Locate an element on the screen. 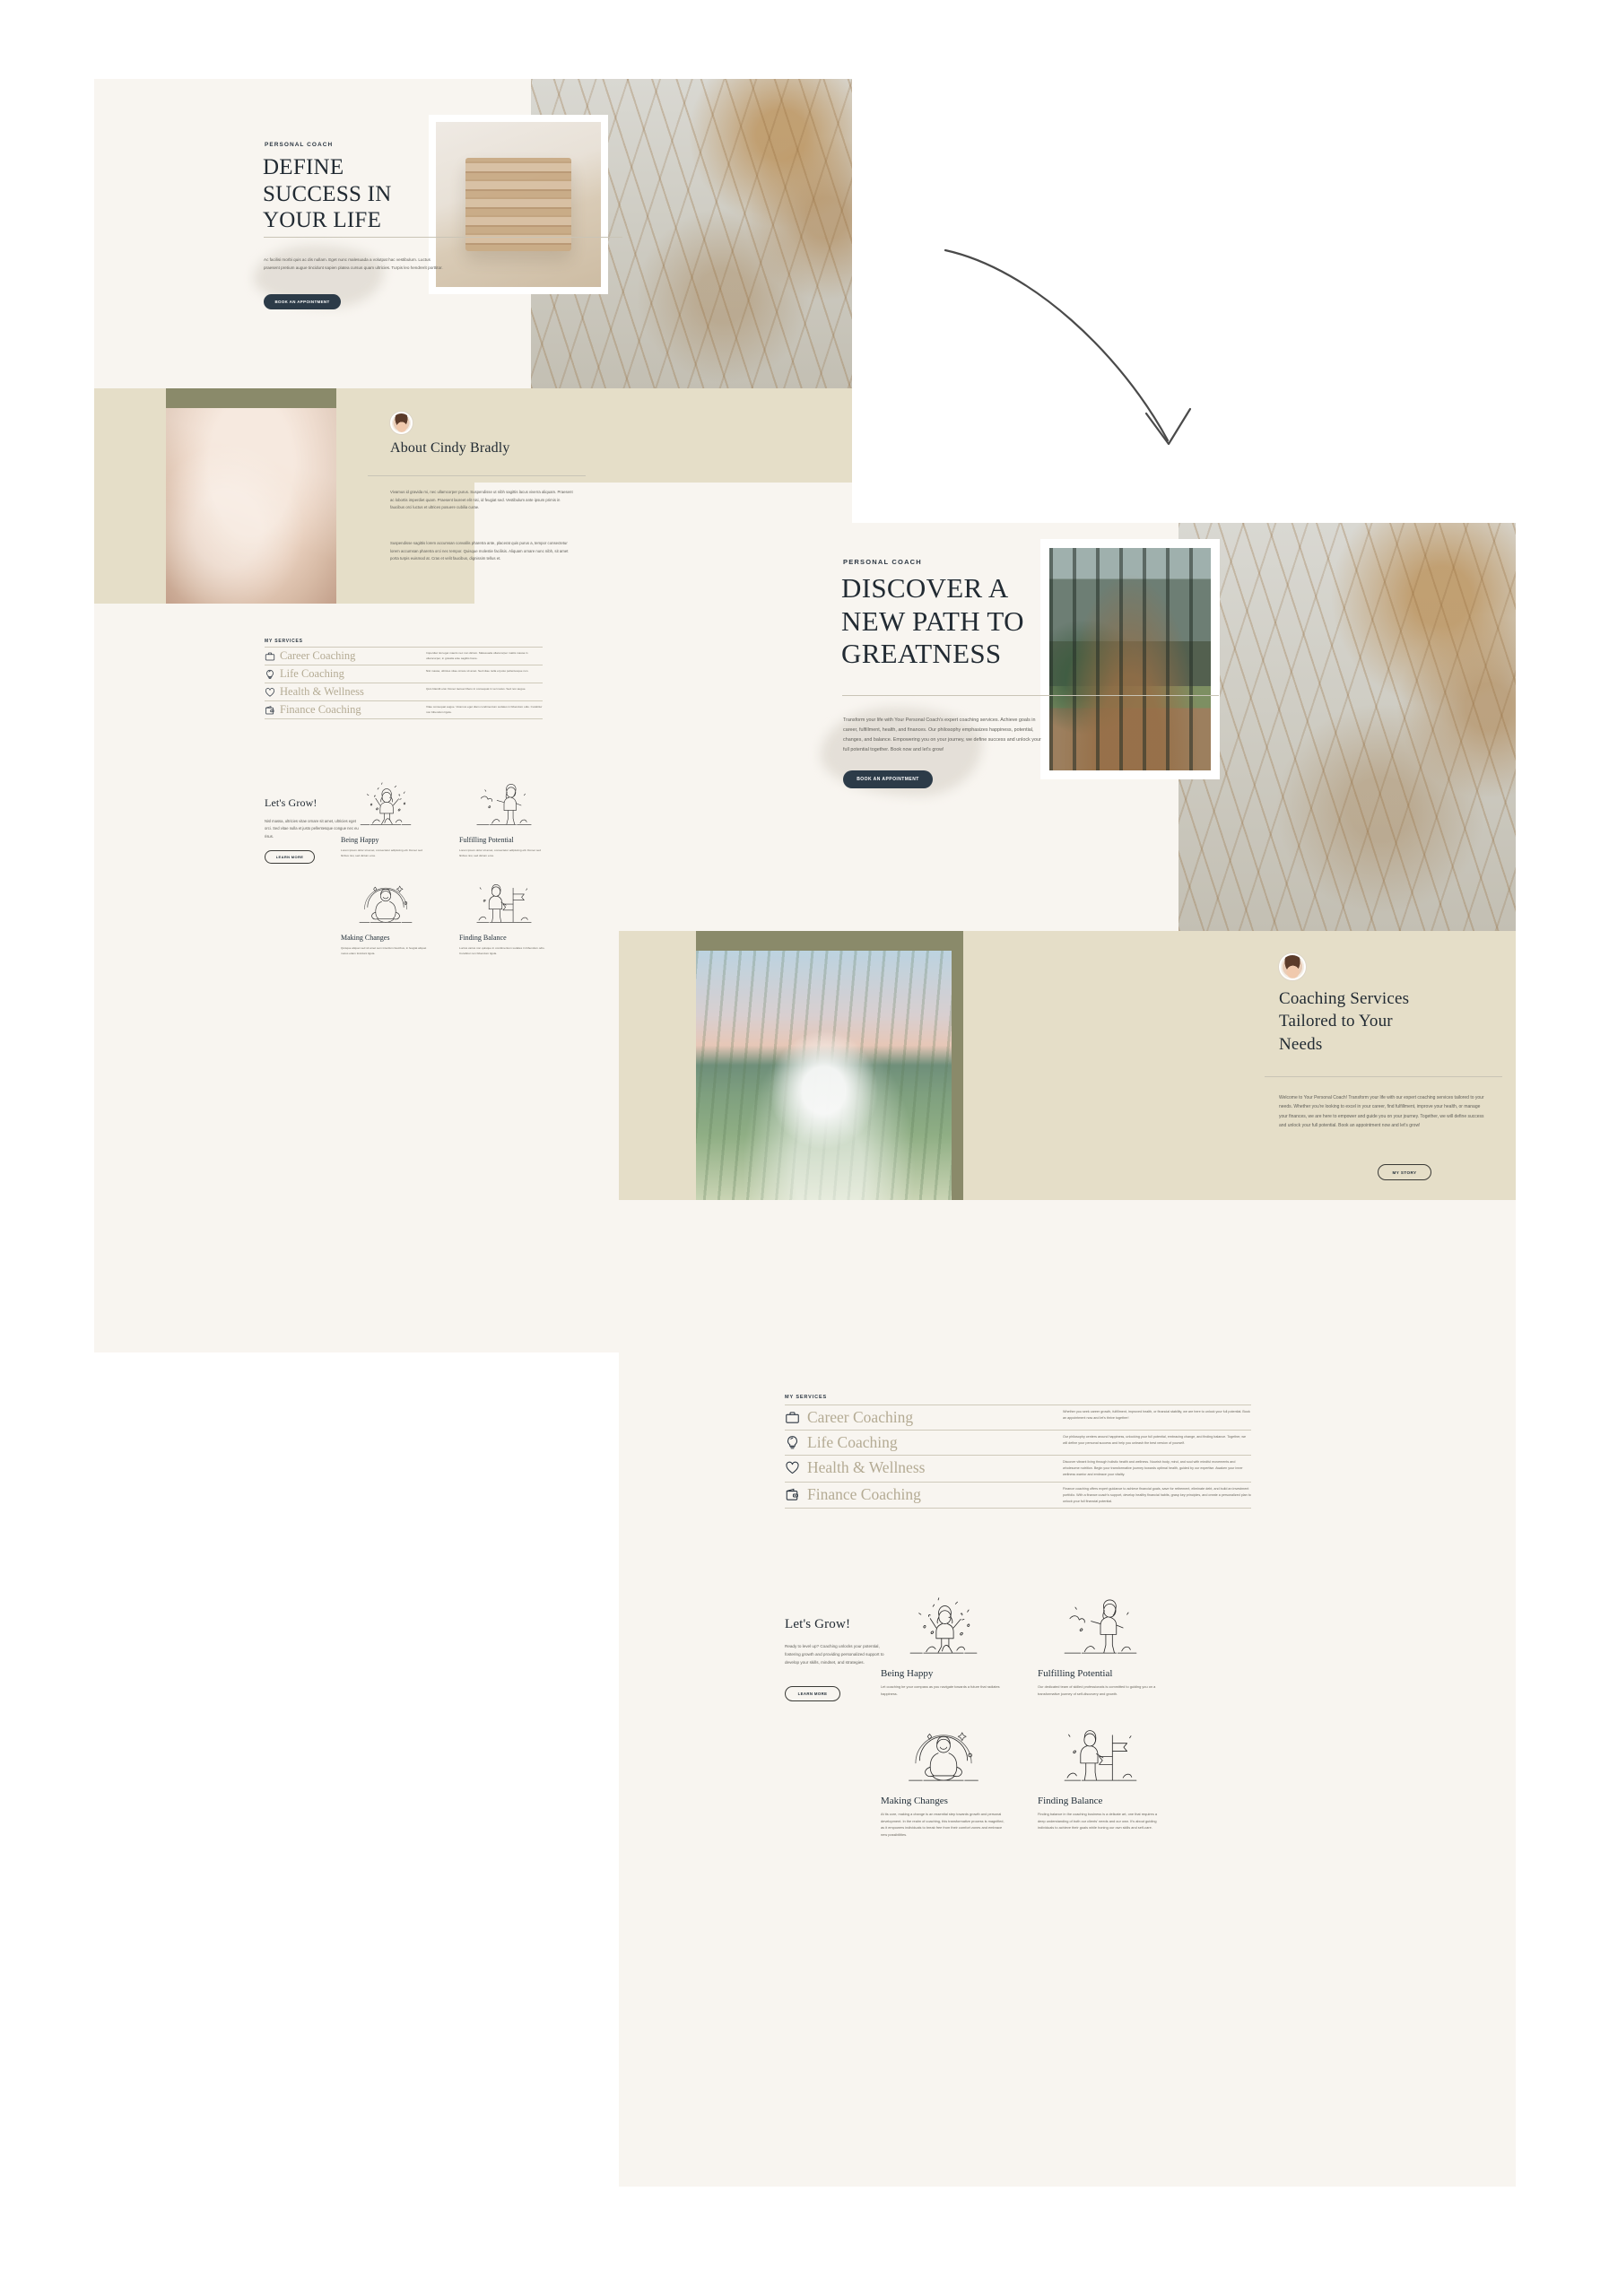 The image size is (1609, 2296). grow-card-title: Making Changes is located at coordinates (365, 938).